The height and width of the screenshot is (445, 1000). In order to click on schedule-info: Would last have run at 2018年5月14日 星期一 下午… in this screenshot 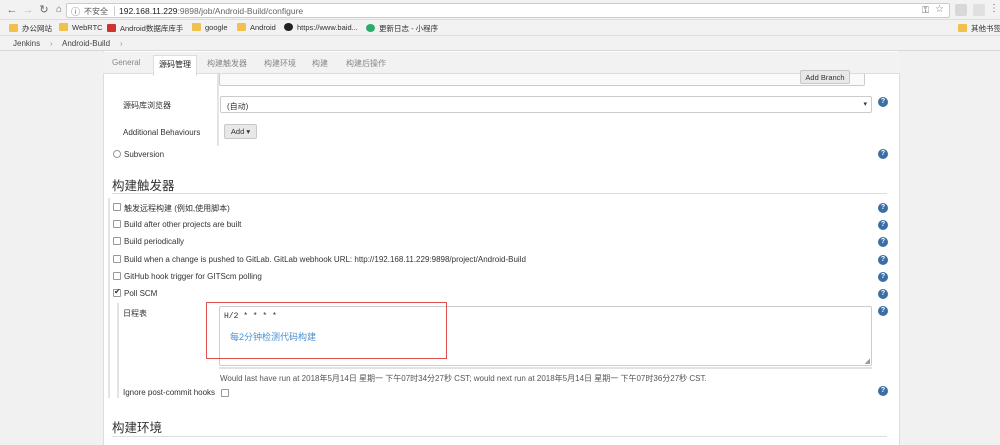, I will do `click(463, 378)`.